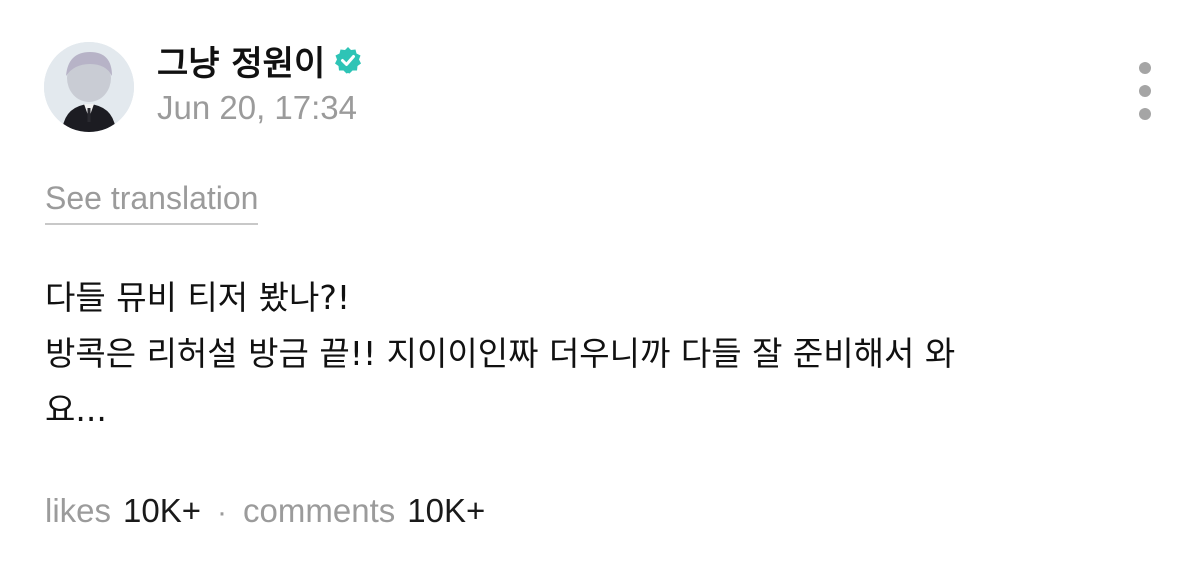 Image resolution: width=1200 pixels, height=566 pixels. What do you see at coordinates (241, 60) in the screenshot?
I see `author-name: 그냥 정원이` at bounding box center [241, 60].